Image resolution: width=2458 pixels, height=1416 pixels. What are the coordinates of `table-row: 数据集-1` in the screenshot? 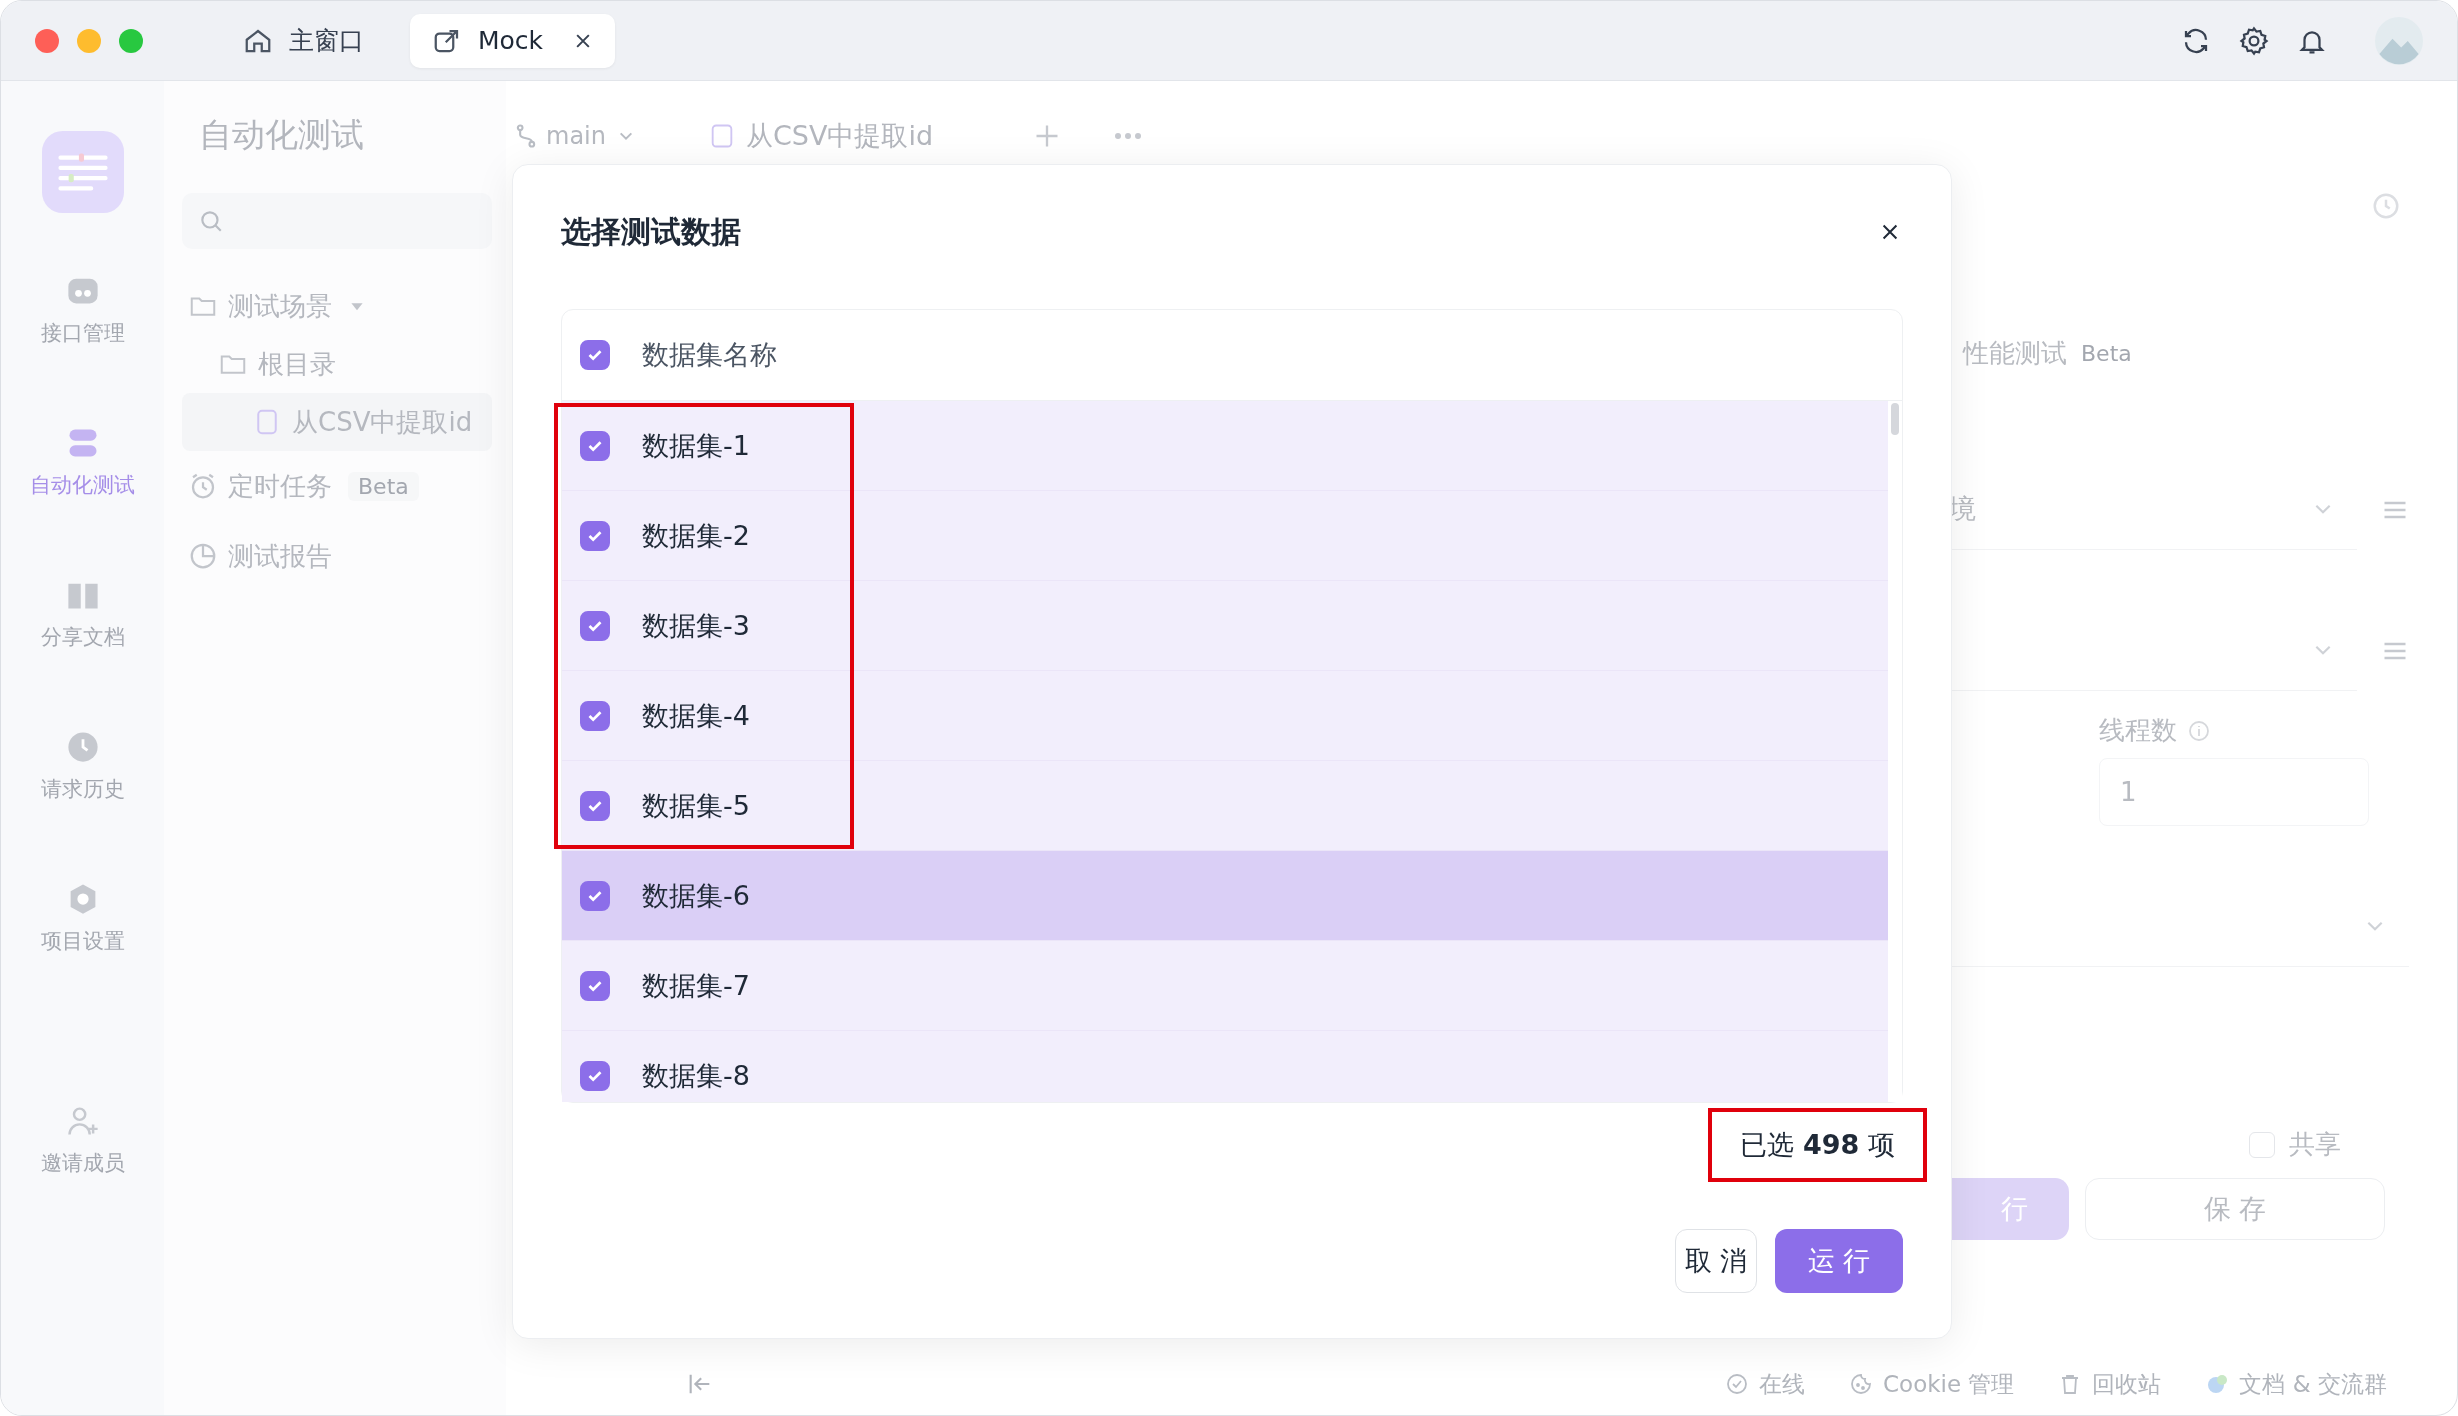 It's located at (1225, 446).